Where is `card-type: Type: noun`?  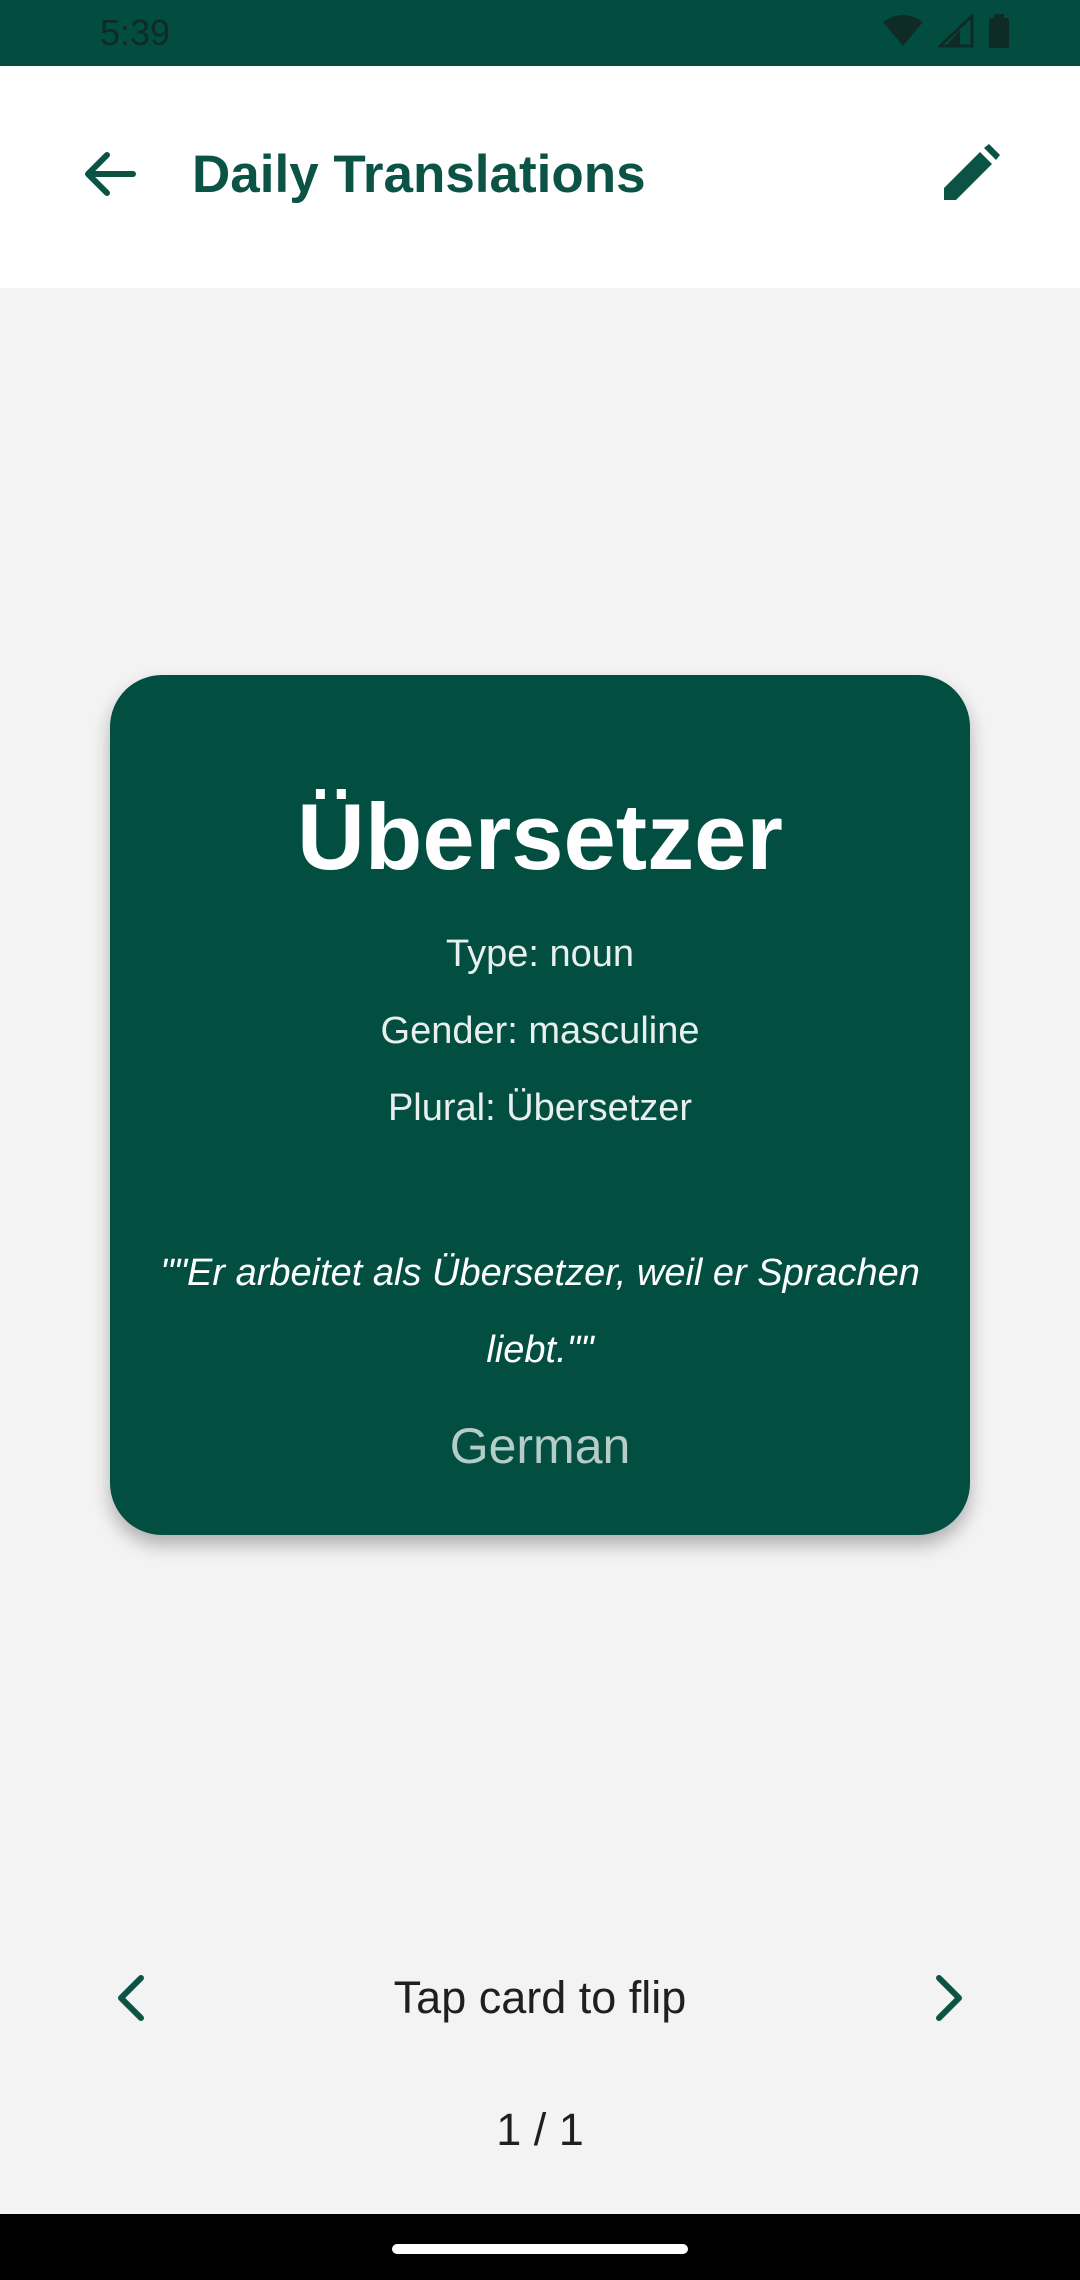 card-type: Type: noun is located at coordinates (540, 954).